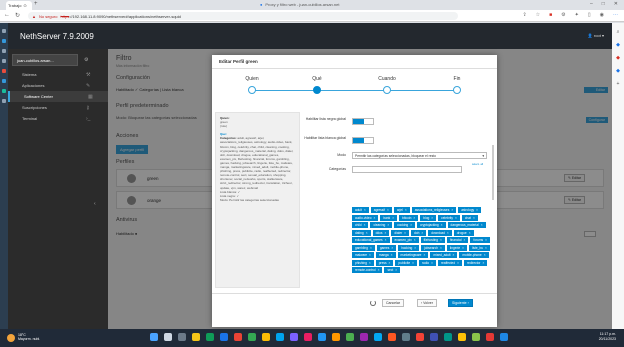  Describe the element at coordinates (392, 270) in the screenshot. I see `category-tag: sect ×` at that location.